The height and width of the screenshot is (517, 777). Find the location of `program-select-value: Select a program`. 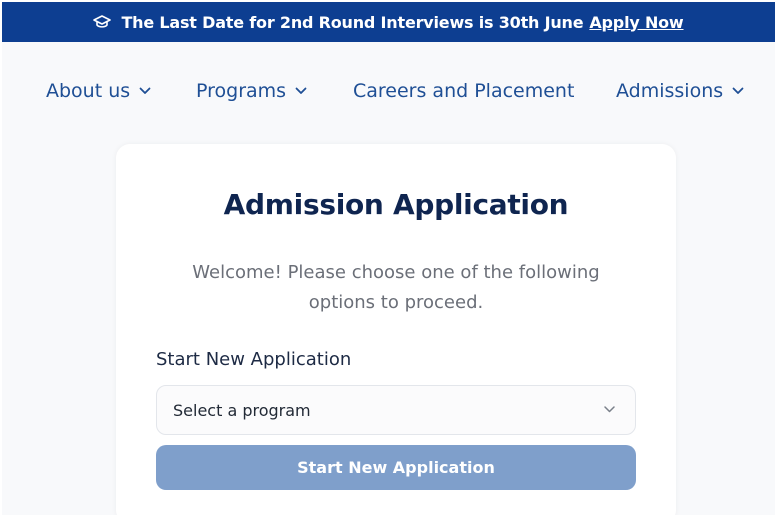

program-select-value: Select a program is located at coordinates (242, 410).